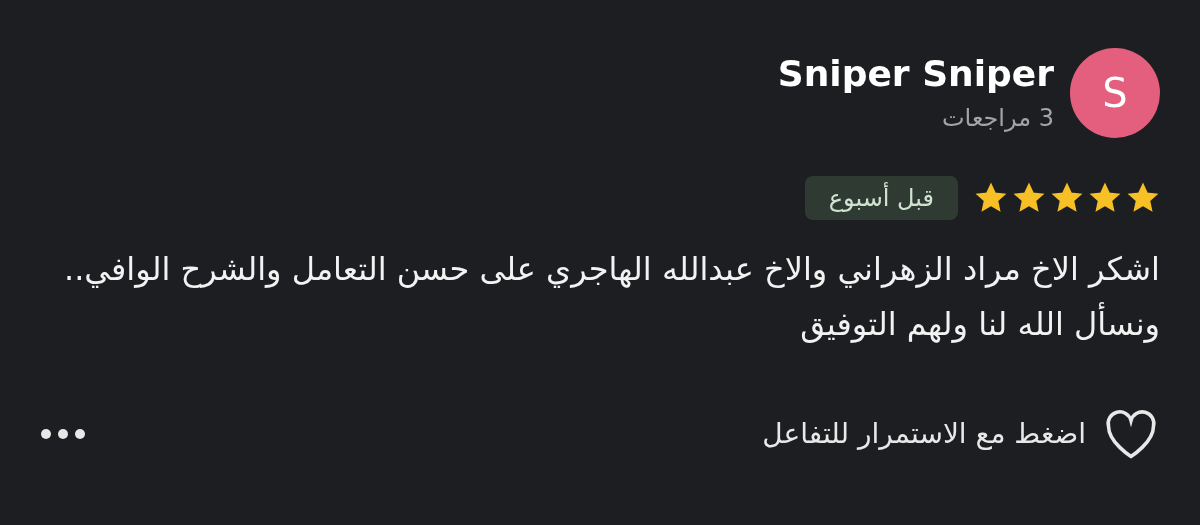  I want to click on avatar: S, so click(1115, 93).